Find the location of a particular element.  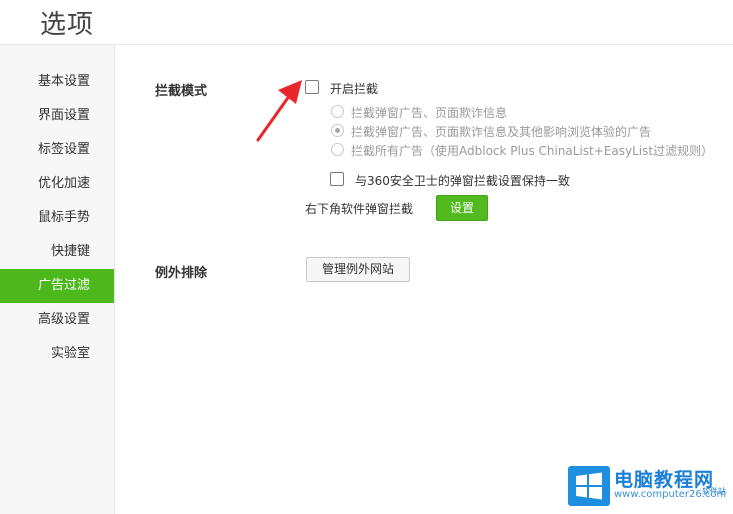

sidebar-item-optimization: 优化加速 is located at coordinates (57, 184).